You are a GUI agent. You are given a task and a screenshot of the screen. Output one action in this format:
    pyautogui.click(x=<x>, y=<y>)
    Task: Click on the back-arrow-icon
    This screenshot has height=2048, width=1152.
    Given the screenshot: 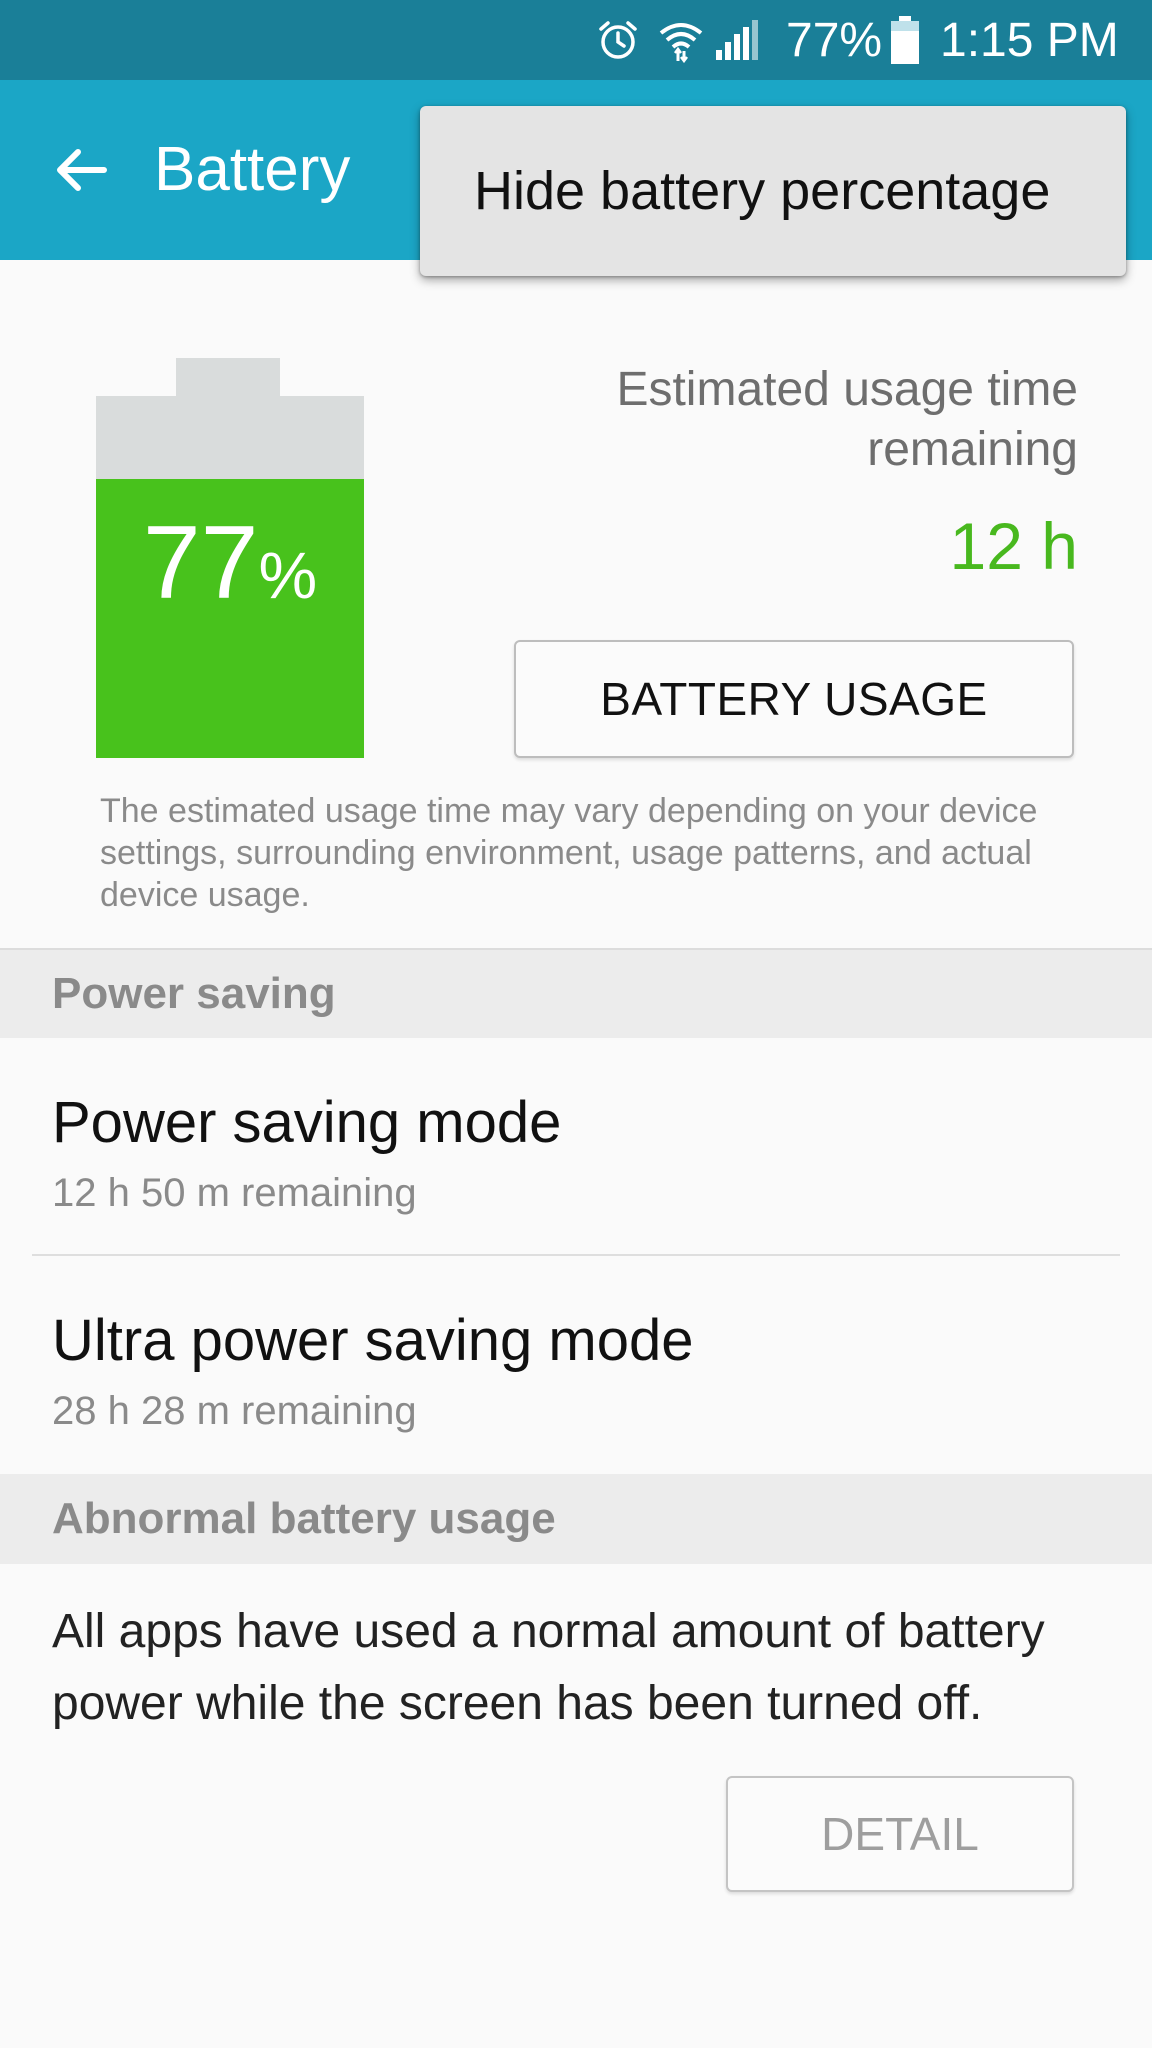 What is the action you would take?
    pyautogui.click(x=80, y=170)
    